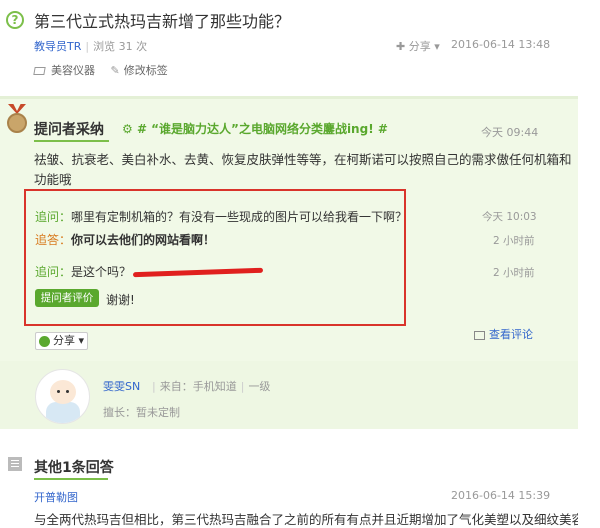  What do you see at coordinates (514, 241) in the screenshot?
I see `followup-time-2: 2 小时前` at bounding box center [514, 241].